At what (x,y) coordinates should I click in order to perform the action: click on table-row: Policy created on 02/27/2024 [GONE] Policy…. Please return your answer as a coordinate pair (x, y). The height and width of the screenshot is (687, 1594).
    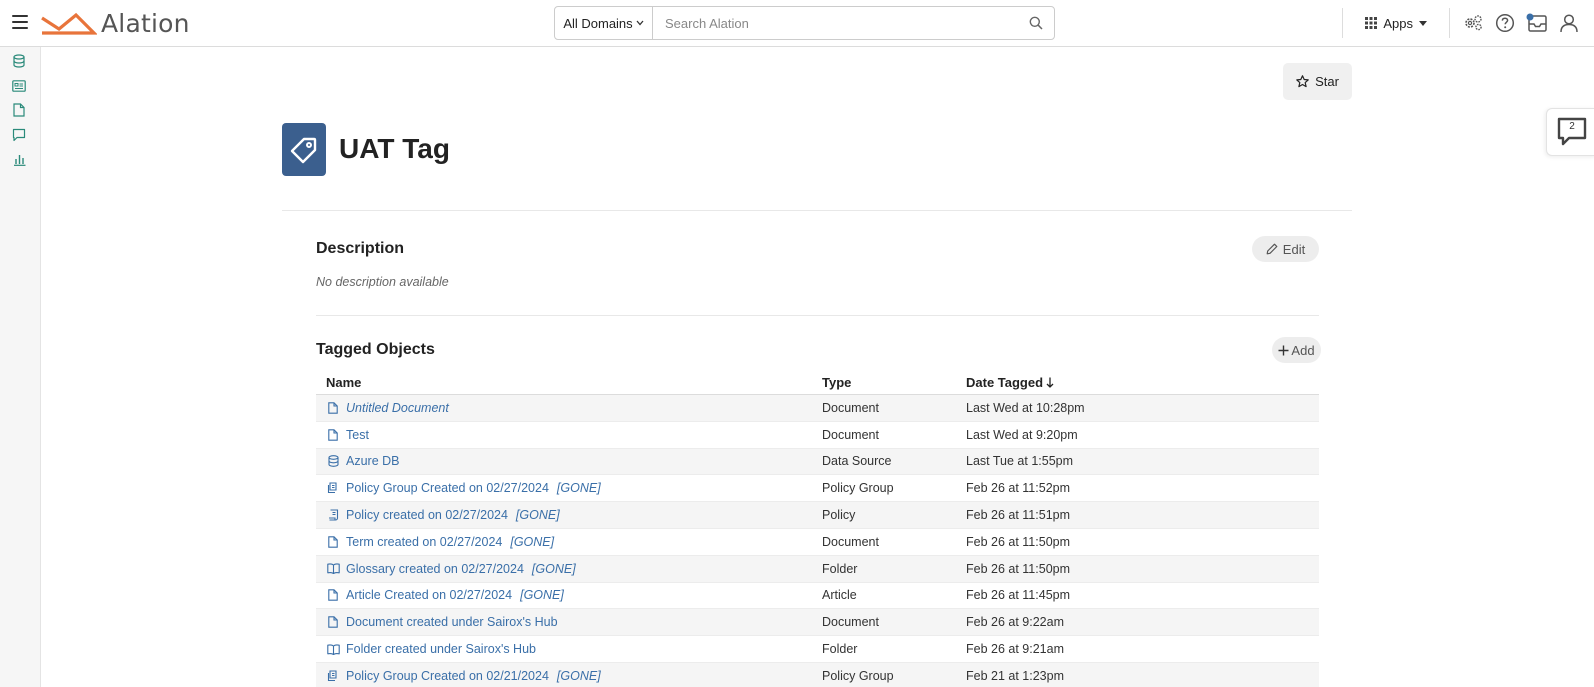
    Looking at the image, I should click on (817, 515).